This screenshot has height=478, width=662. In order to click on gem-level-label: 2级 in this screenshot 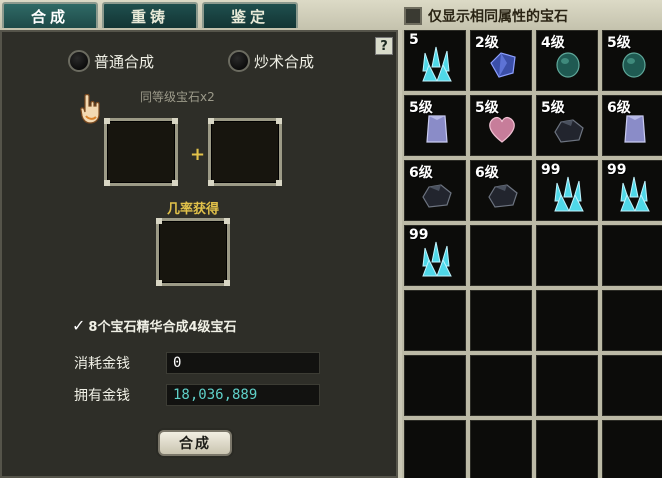, I will do `click(487, 43)`.